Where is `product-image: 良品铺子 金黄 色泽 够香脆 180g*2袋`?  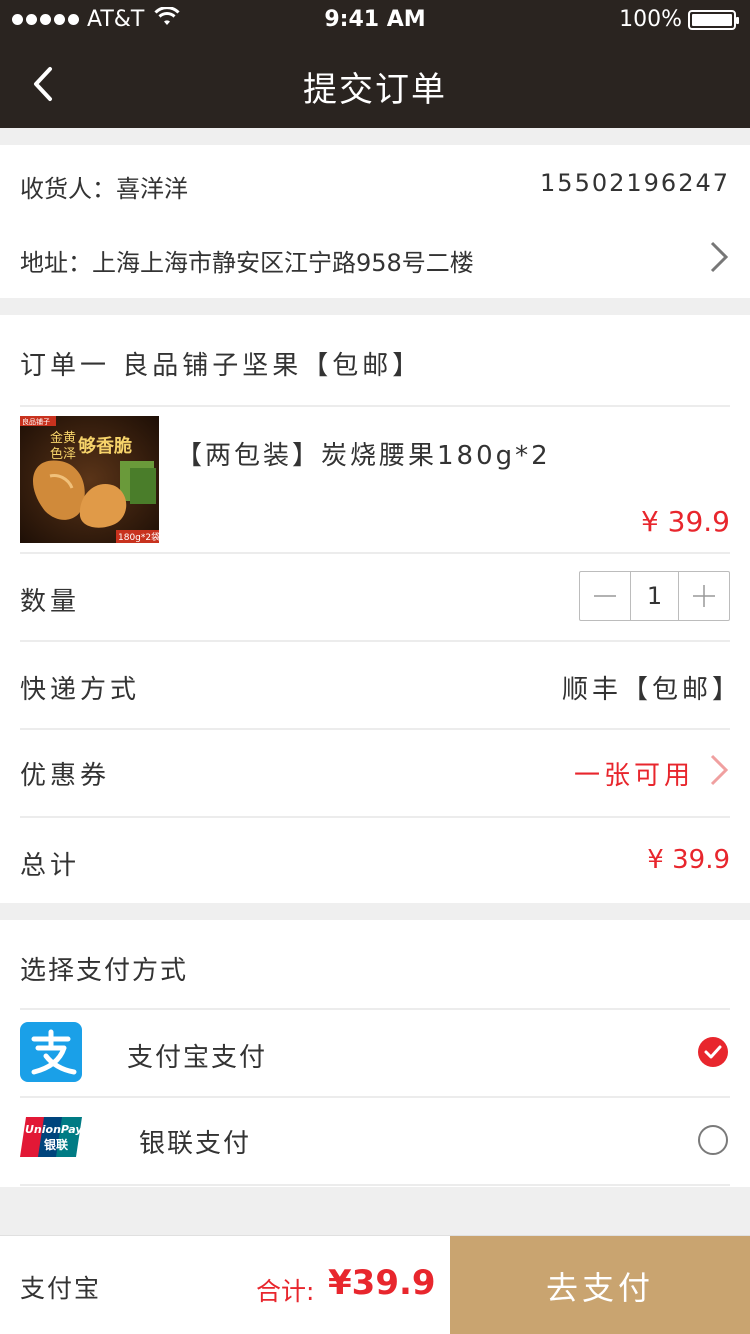 product-image: 良品铺子 金黄 色泽 够香脆 180g*2袋 is located at coordinates (89, 479).